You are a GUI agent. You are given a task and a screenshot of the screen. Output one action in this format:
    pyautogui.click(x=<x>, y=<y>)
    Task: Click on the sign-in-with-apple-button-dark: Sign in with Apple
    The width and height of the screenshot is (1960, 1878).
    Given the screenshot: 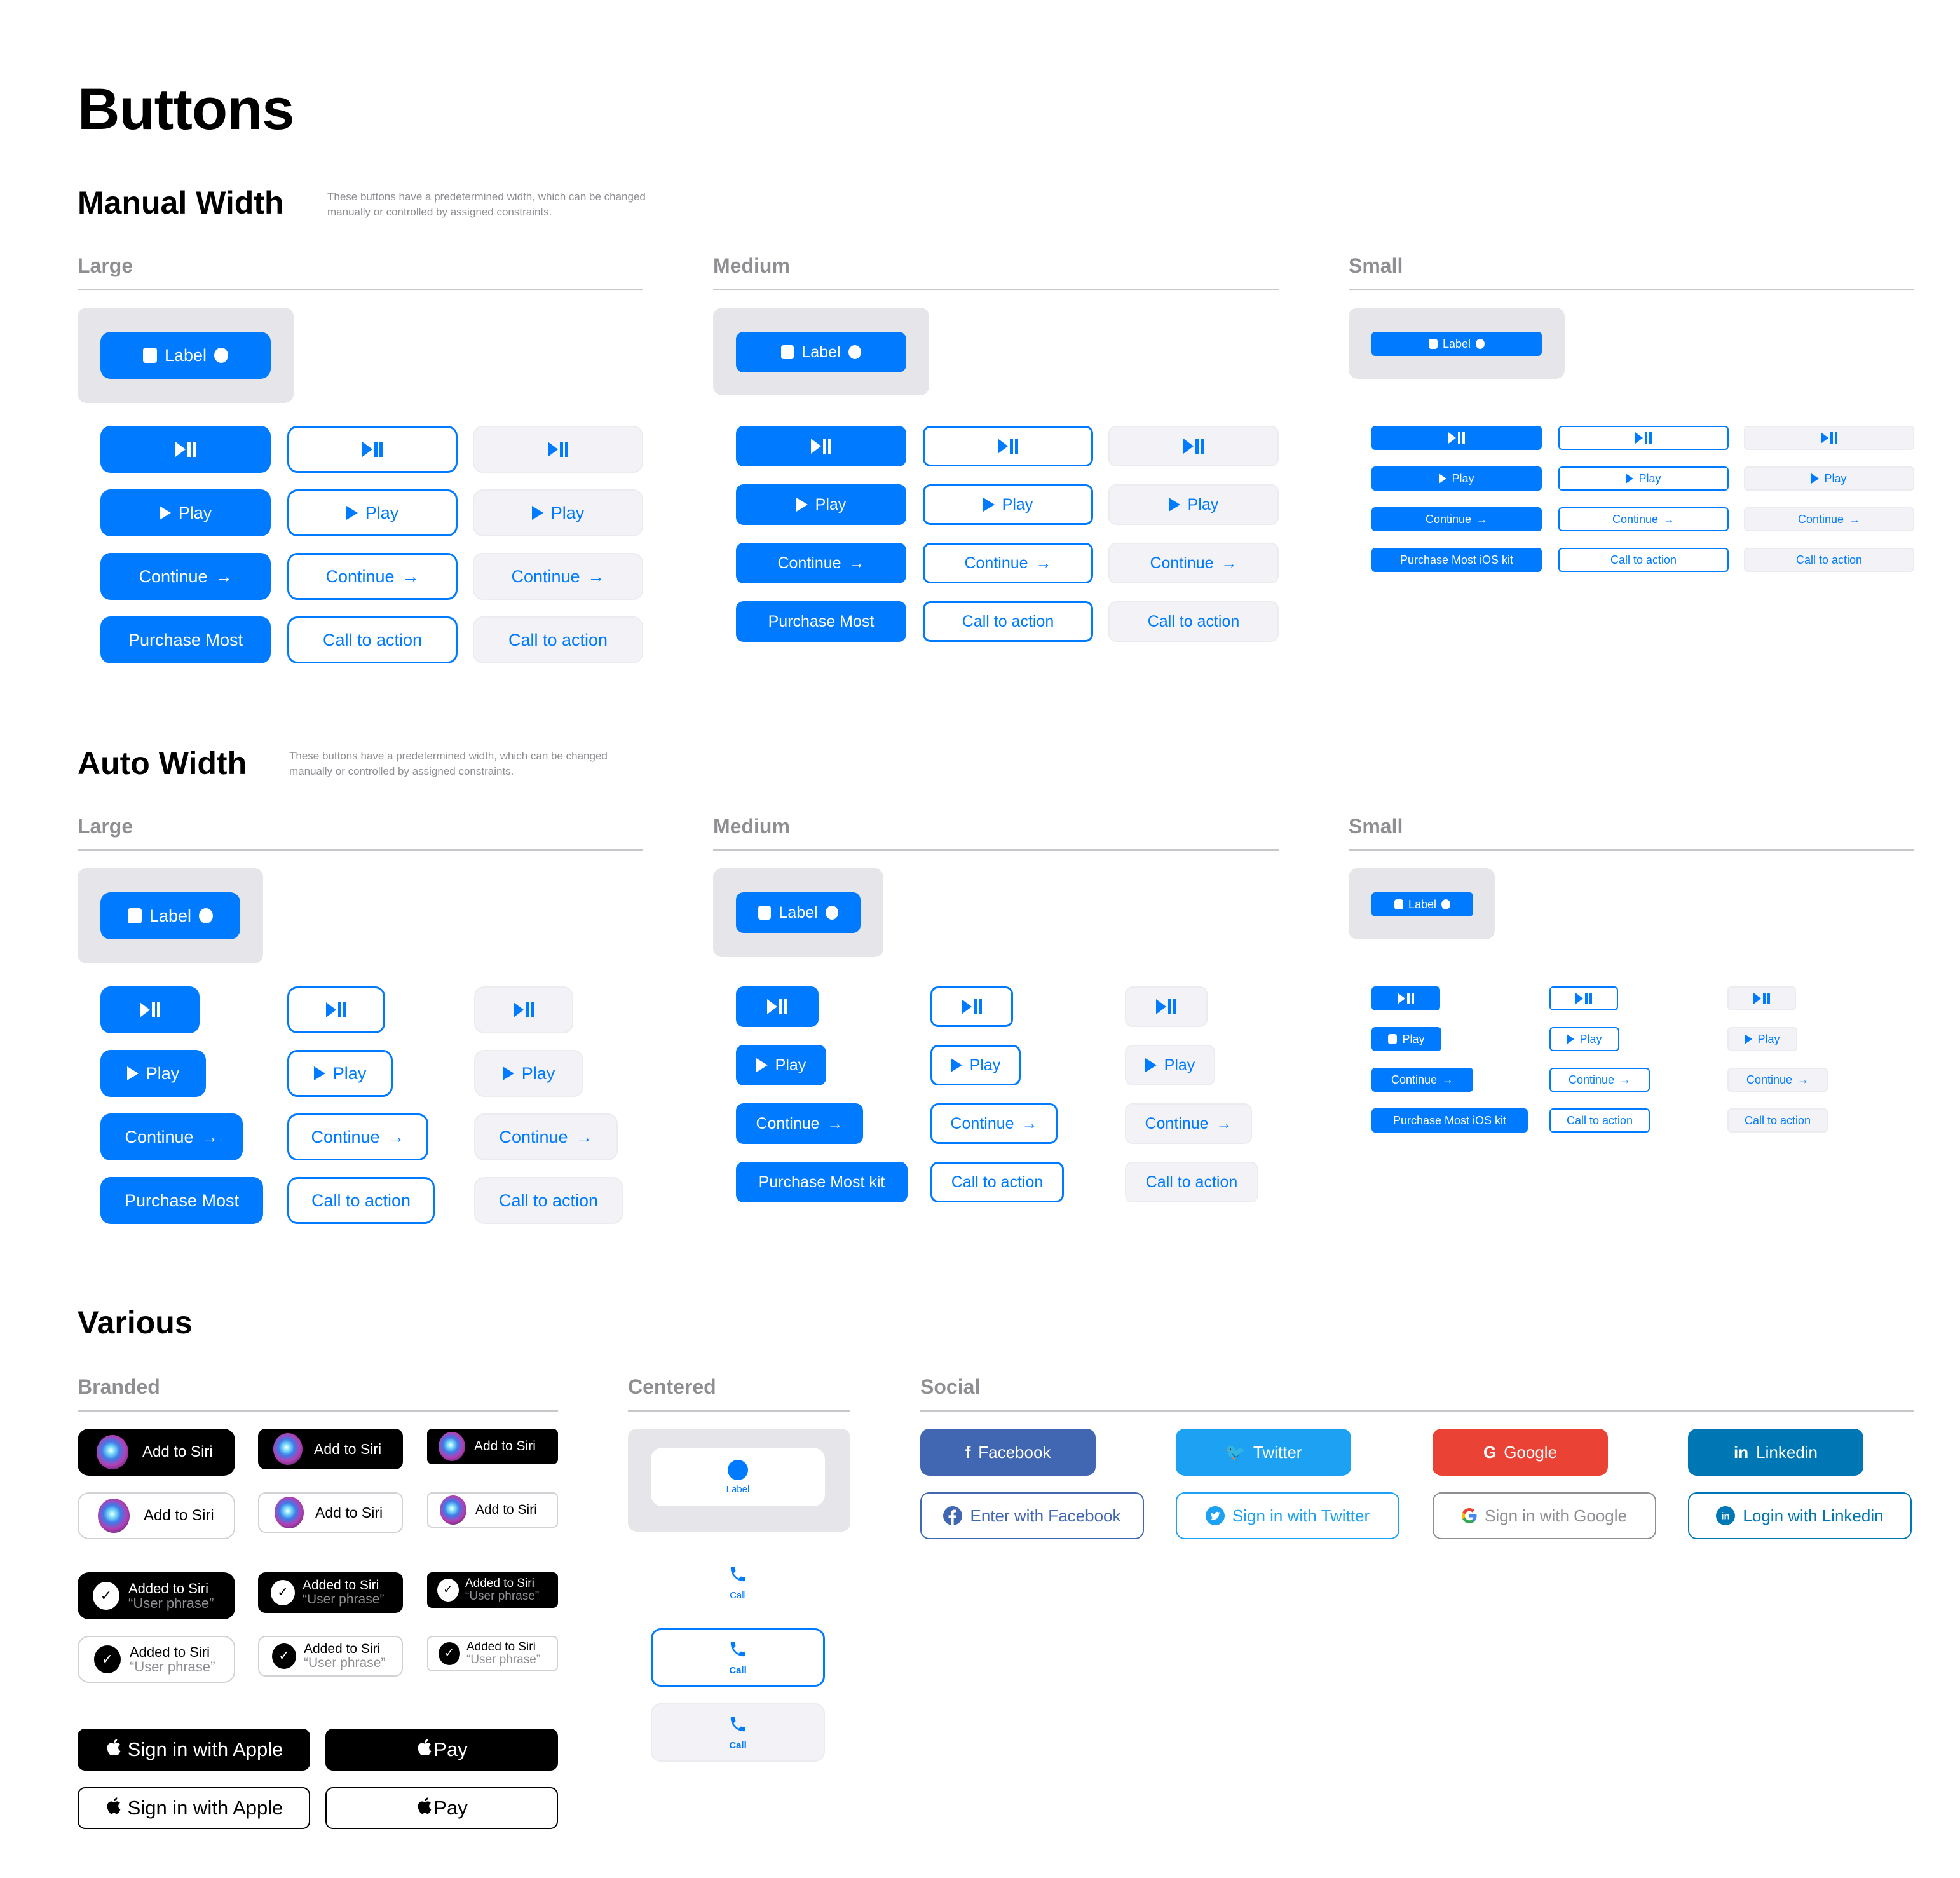 What is the action you would take?
    pyautogui.click(x=194, y=1750)
    